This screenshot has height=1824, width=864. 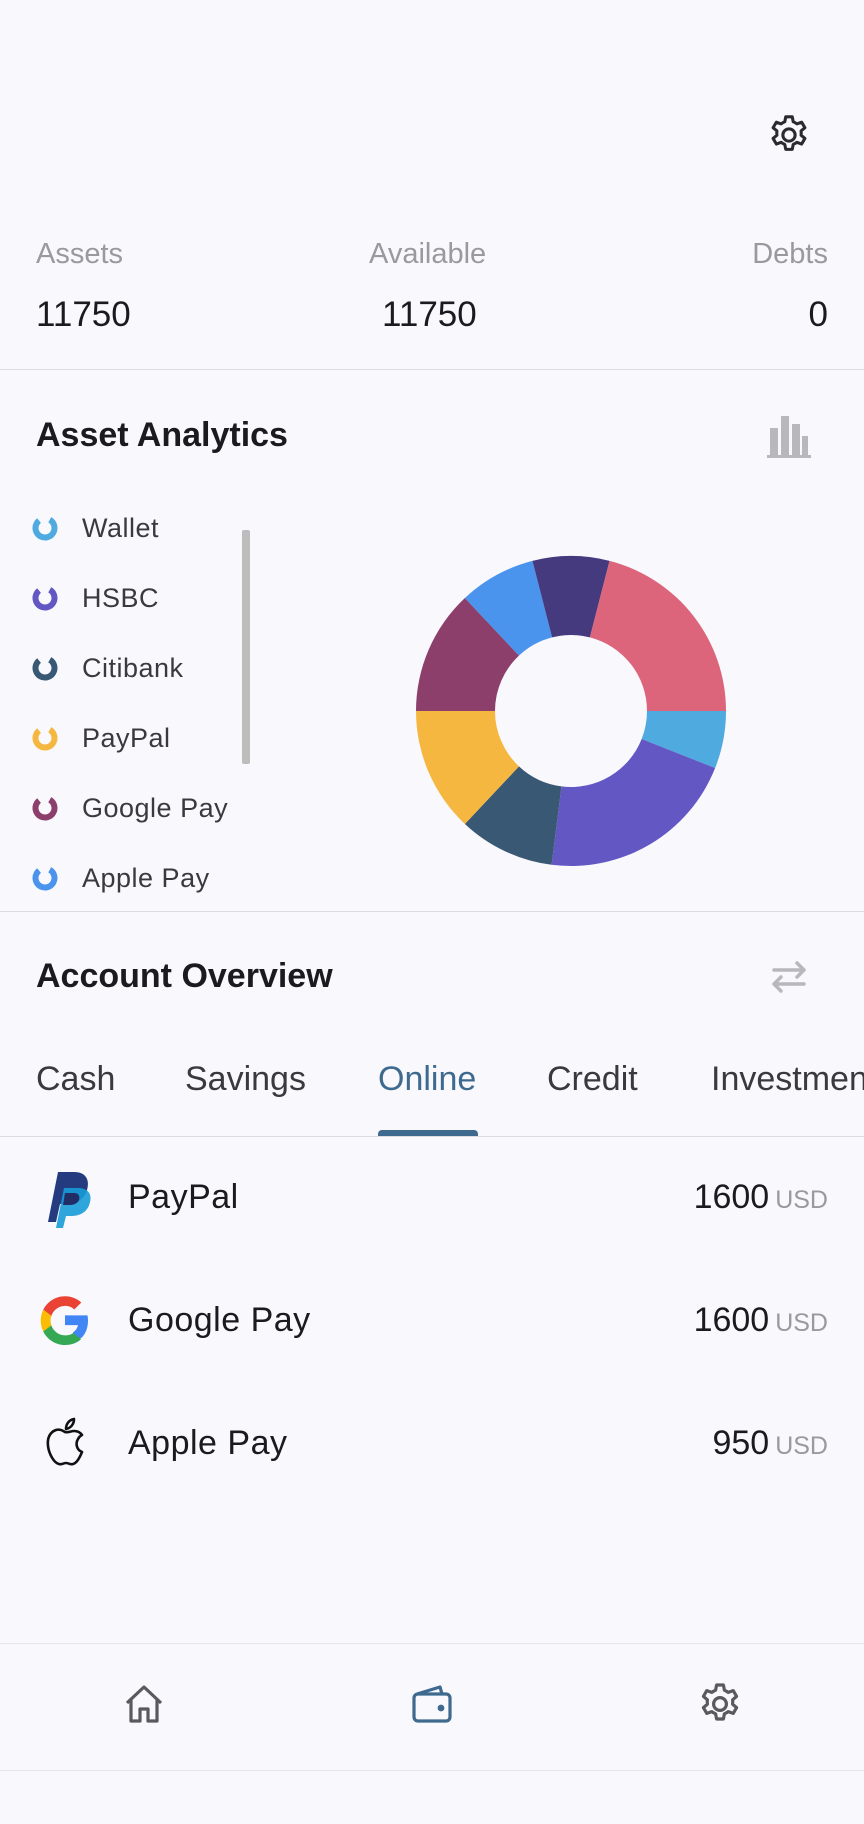 I want to click on legend-label: Apple Pay, so click(x=146, y=877).